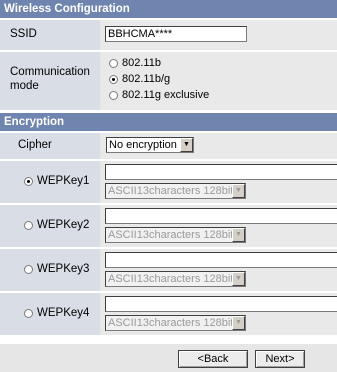 Image resolution: width=337 pixels, height=372 pixels. What do you see at coordinates (221, 304) in the screenshot?
I see `wep-key4-input` at bounding box center [221, 304].